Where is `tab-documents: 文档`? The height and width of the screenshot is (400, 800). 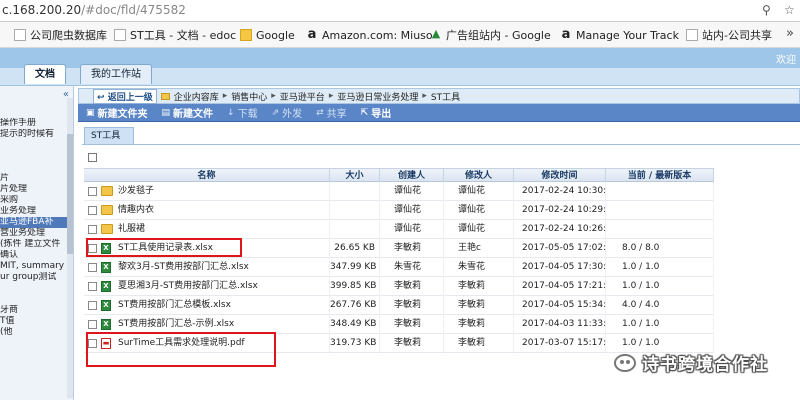
tab-documents: 文档 is located at coordinates (45, 74).